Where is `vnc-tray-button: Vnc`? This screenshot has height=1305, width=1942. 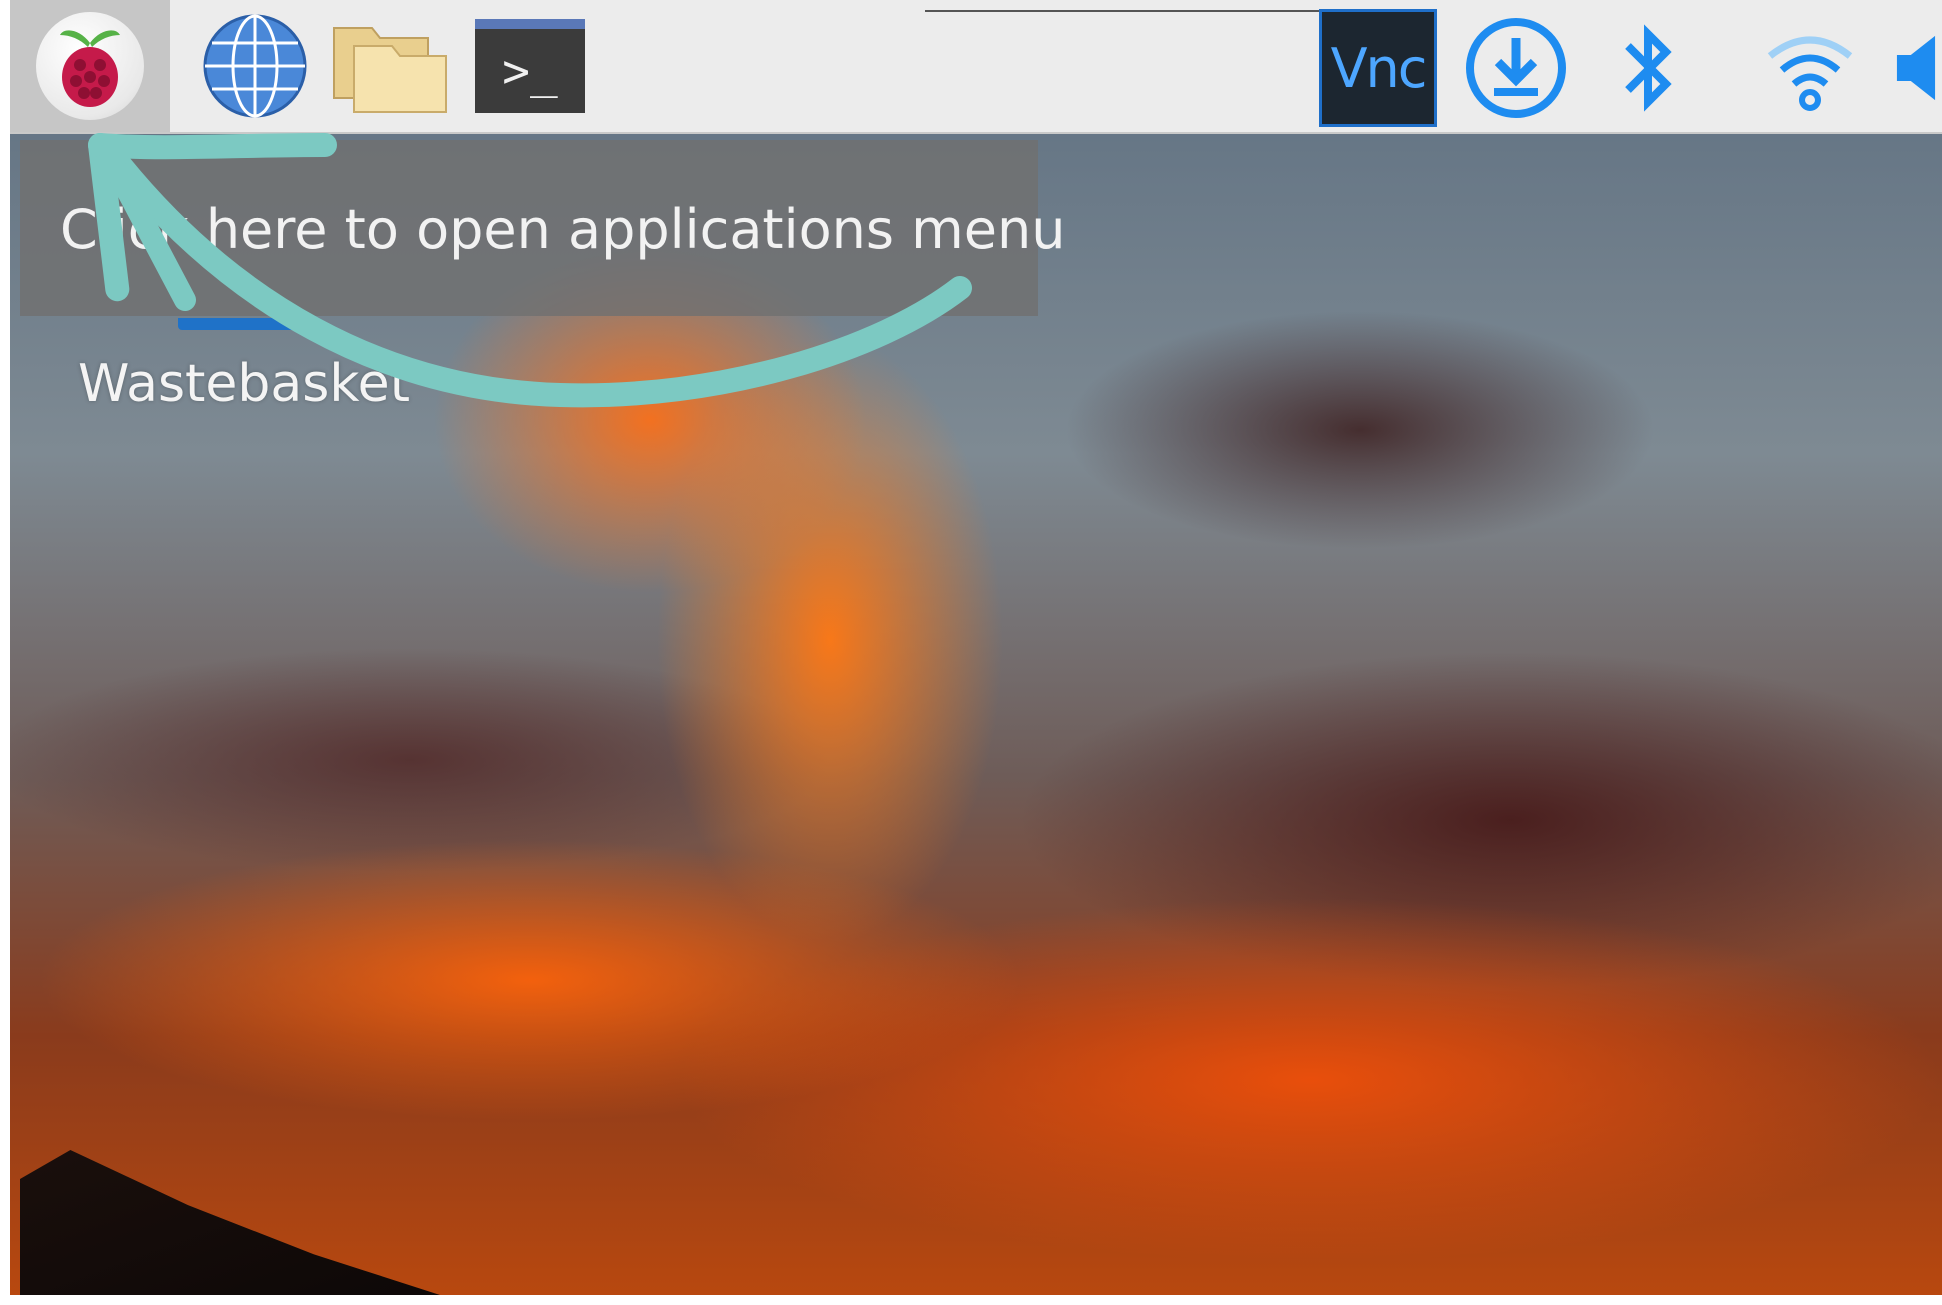
vnc-tray-button: Vnc is located at coordinates (1378, 68).